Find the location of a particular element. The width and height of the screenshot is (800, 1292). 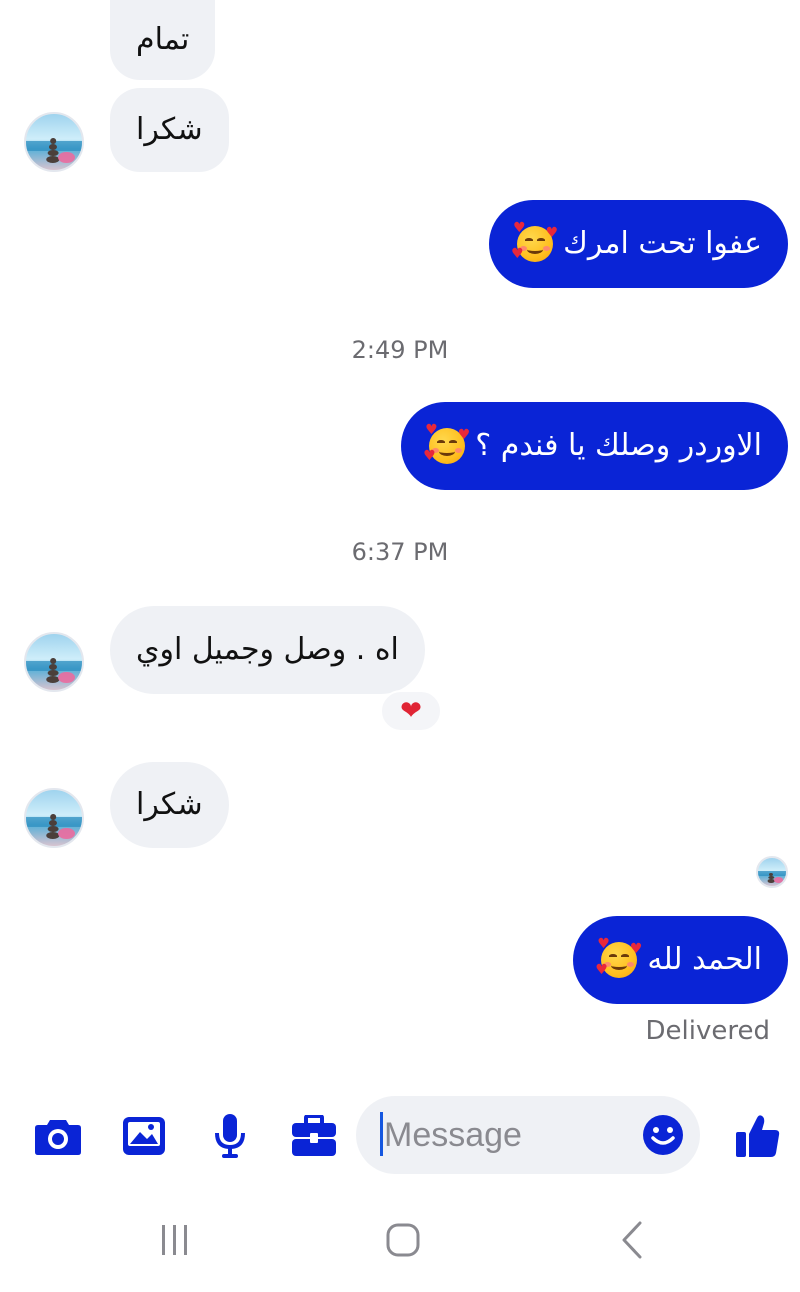

heart-icon: ❤ is located at coordinates (411, 711).